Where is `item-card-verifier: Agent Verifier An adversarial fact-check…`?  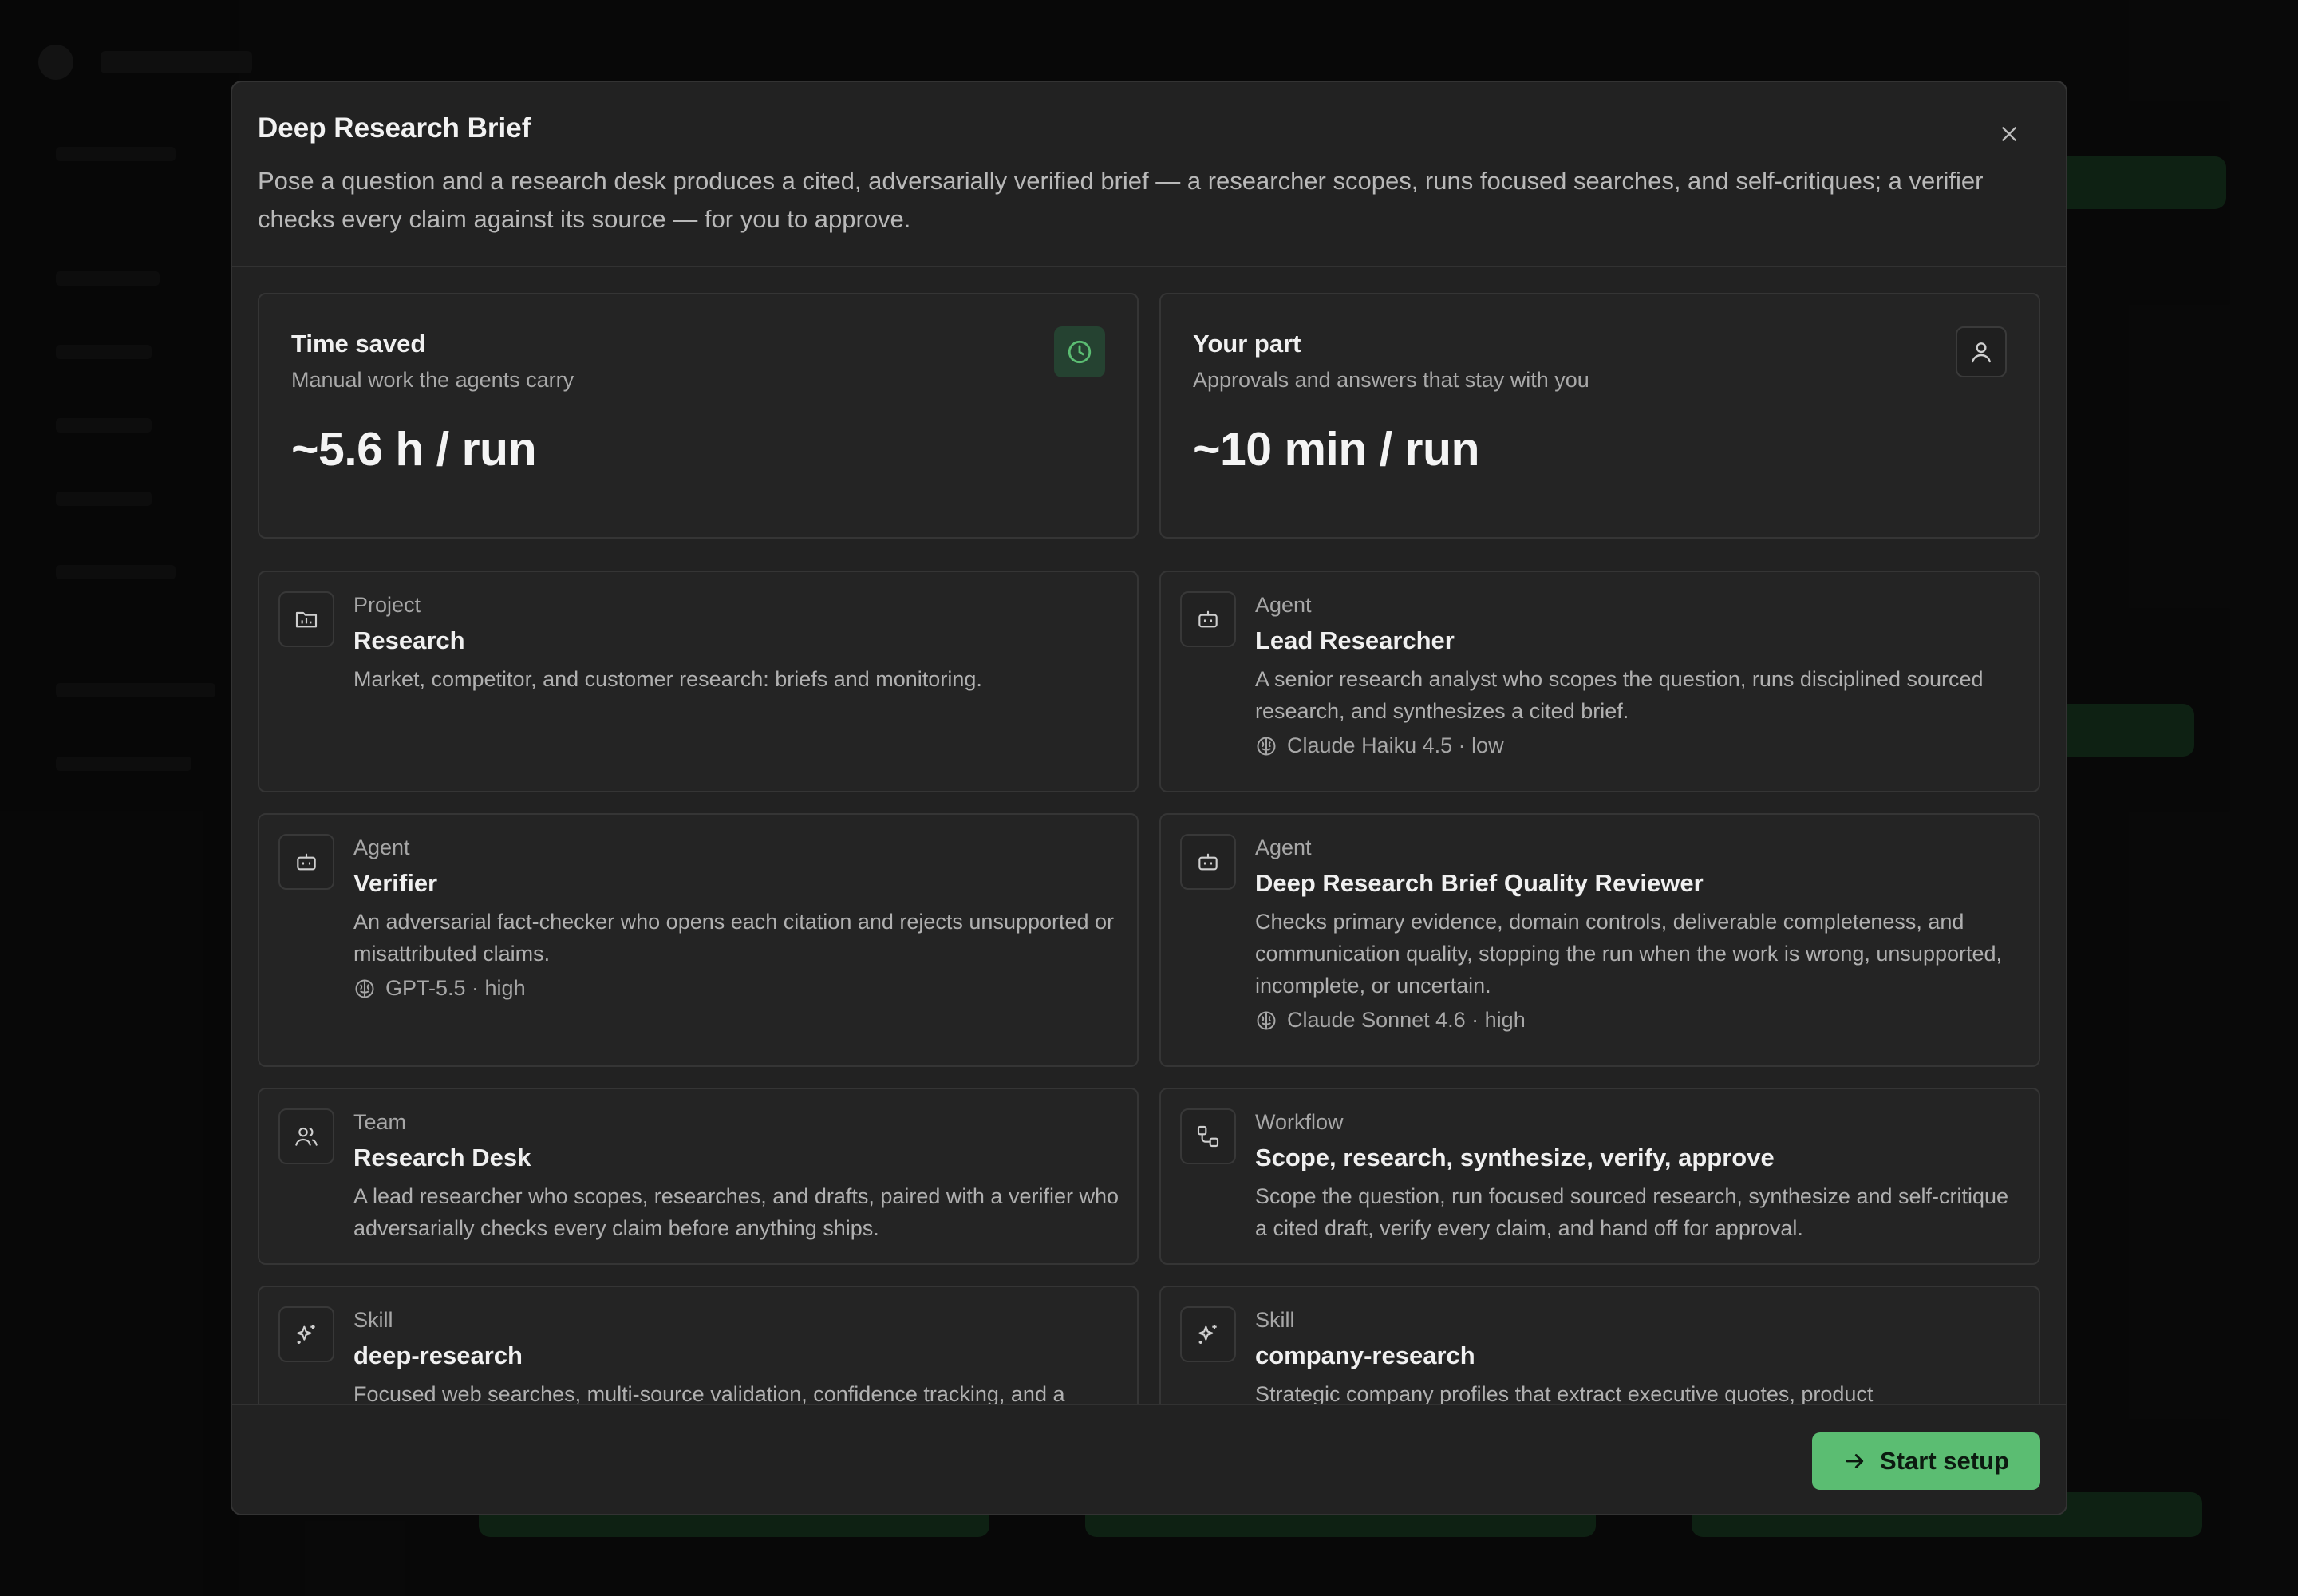 item-card-verifier: Agent Verifier An adversarial fact-check… is located at coordinates (699, 940).